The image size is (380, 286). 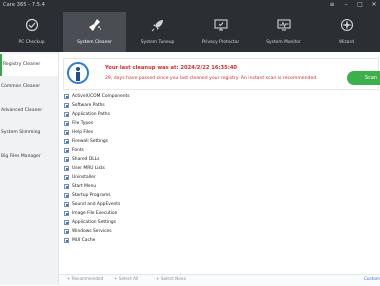 I want to click on tab-label: PC Checkup, so click(x=31, y=42).